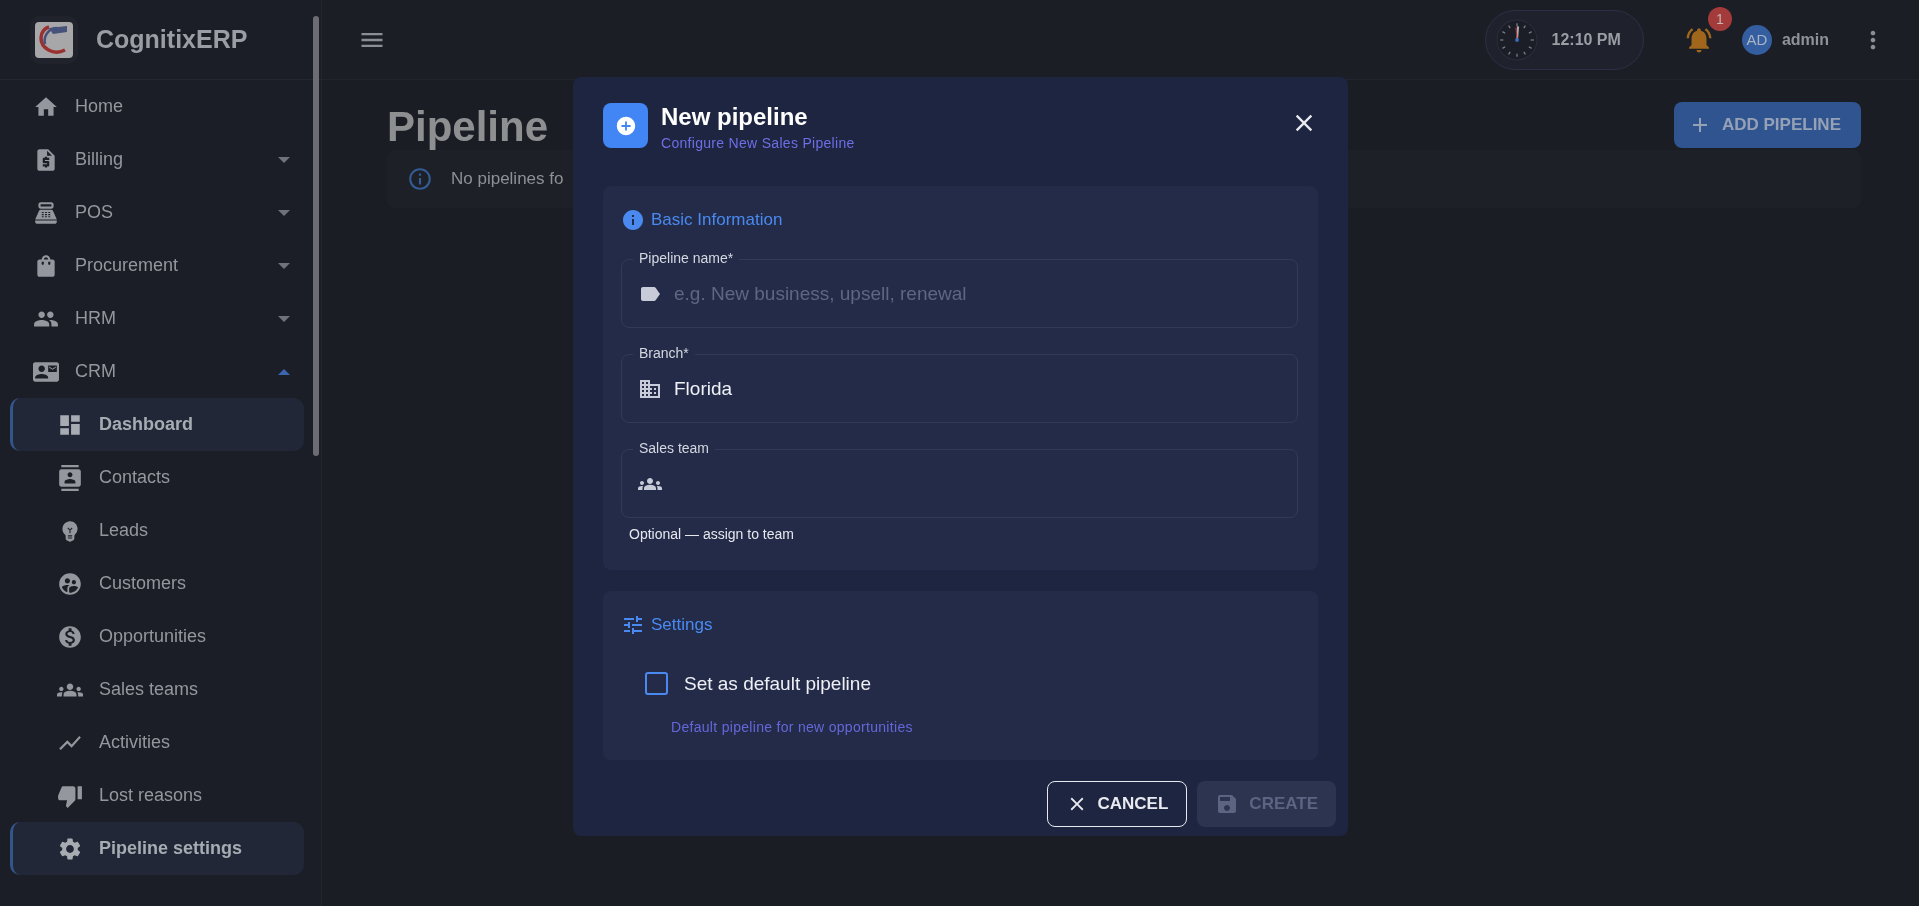  I want to click on cash-register-icon, so click(46, 212).